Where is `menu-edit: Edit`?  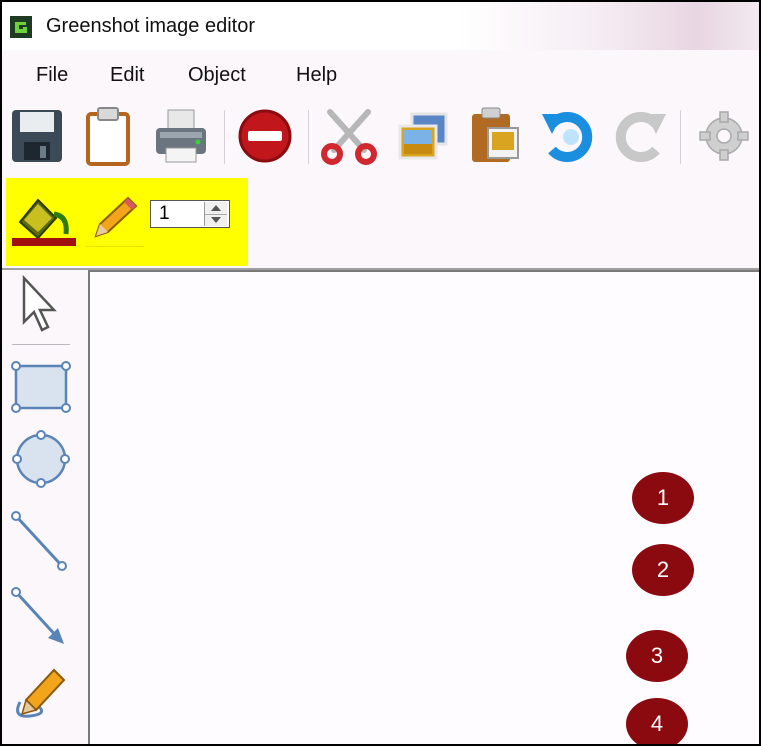
menu-edit: Edit is located at coordinates (127, 75).